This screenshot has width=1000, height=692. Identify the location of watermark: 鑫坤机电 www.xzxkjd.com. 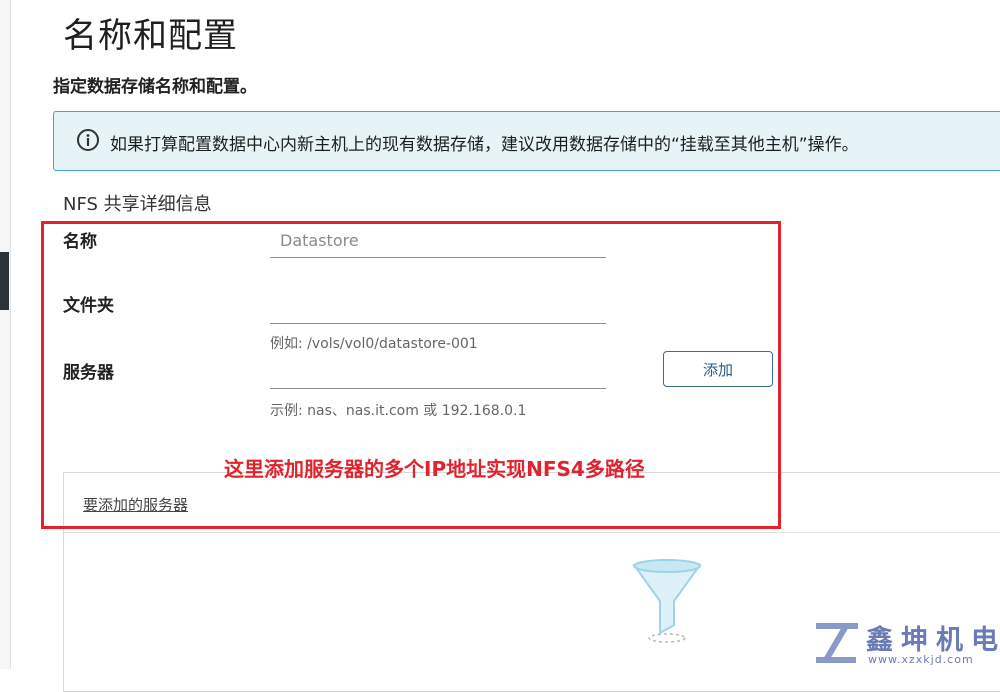
(906, 643).